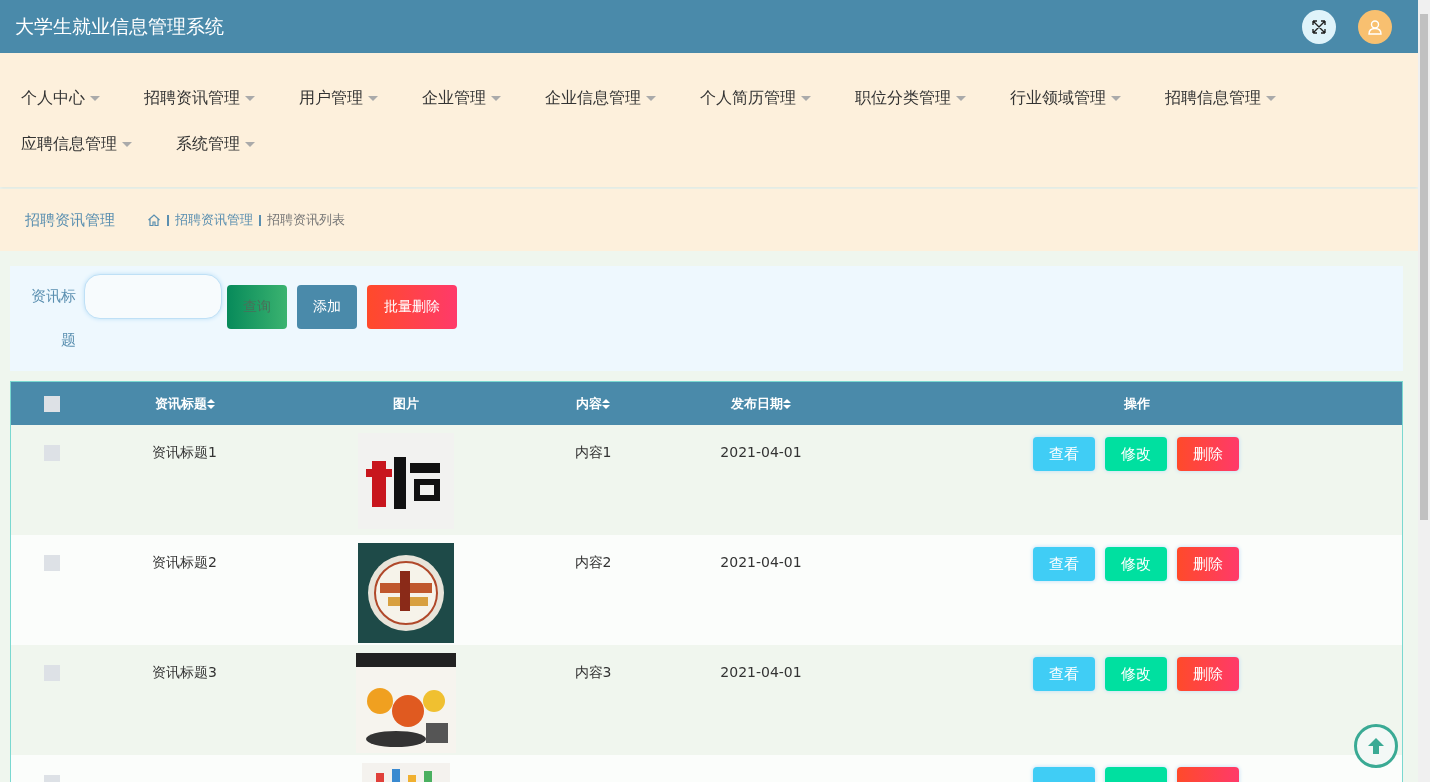 The image size is (1430, 782). What do you see at coordinates (600, 98) in the screenshot?
I see `menu-item: 企业信息管理` at bounding box center [600, 98].